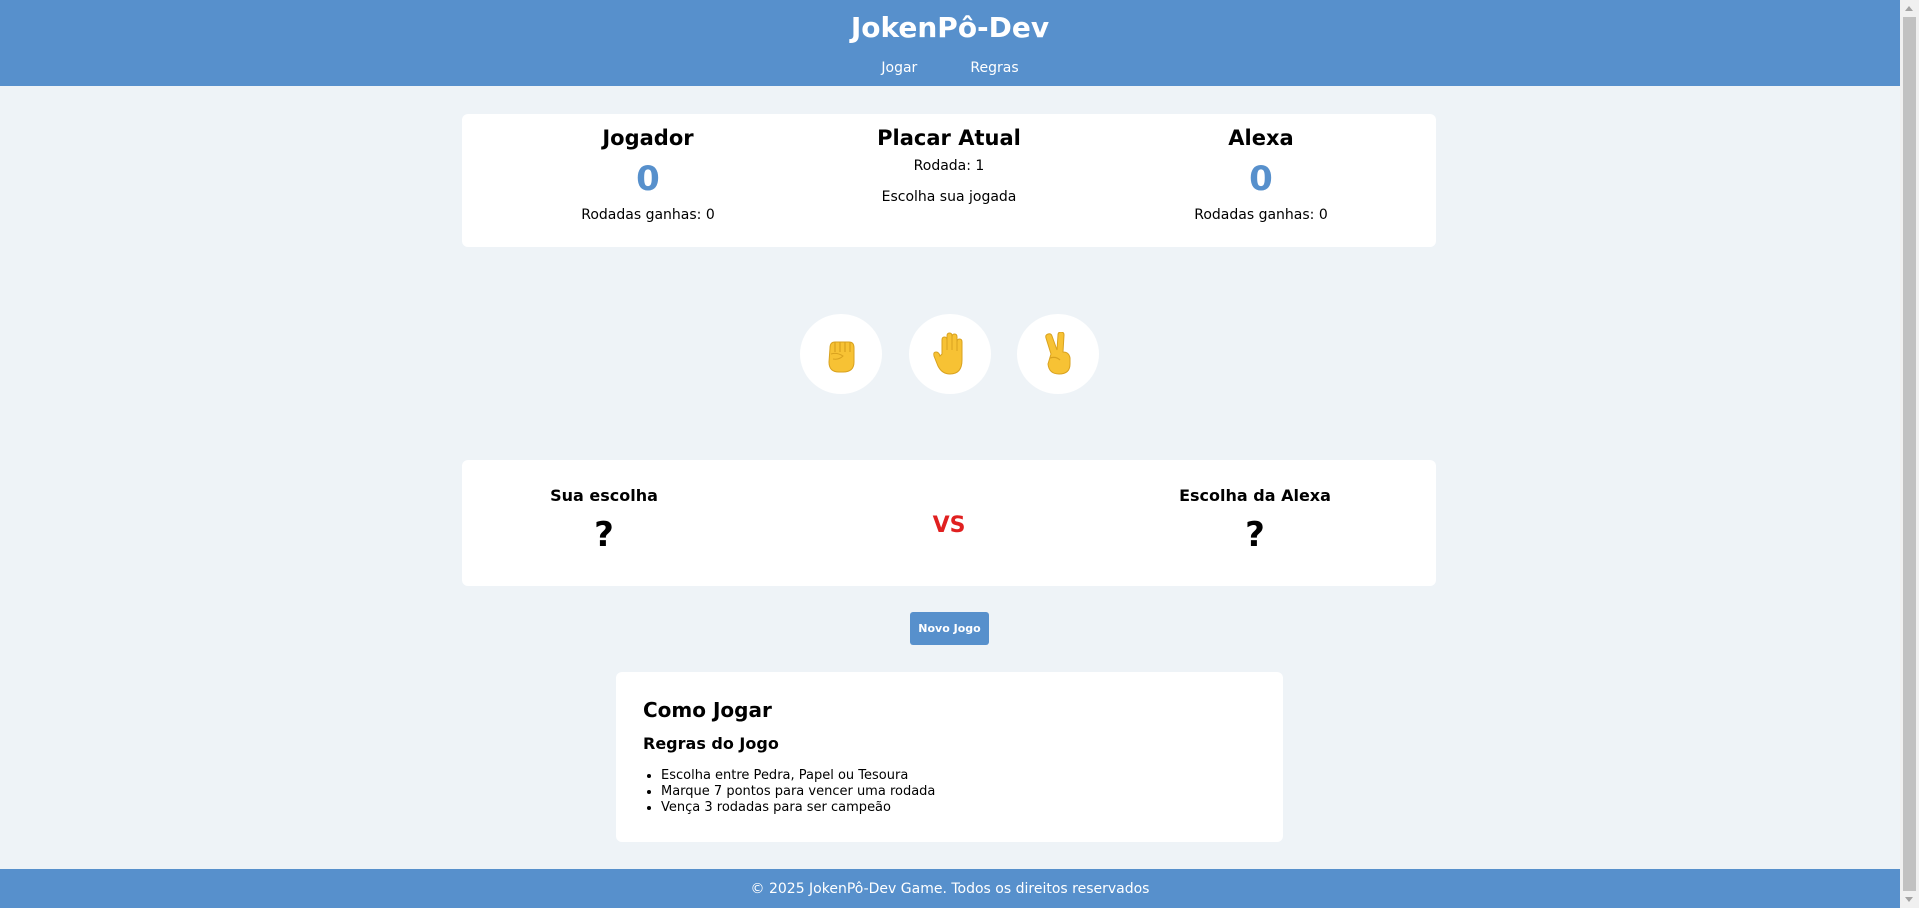  I want to click on new-game-button: Novo Jogo, so click(949, 628).